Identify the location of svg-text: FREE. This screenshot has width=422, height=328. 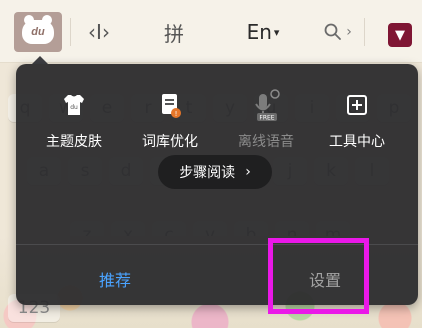
(266, 118).